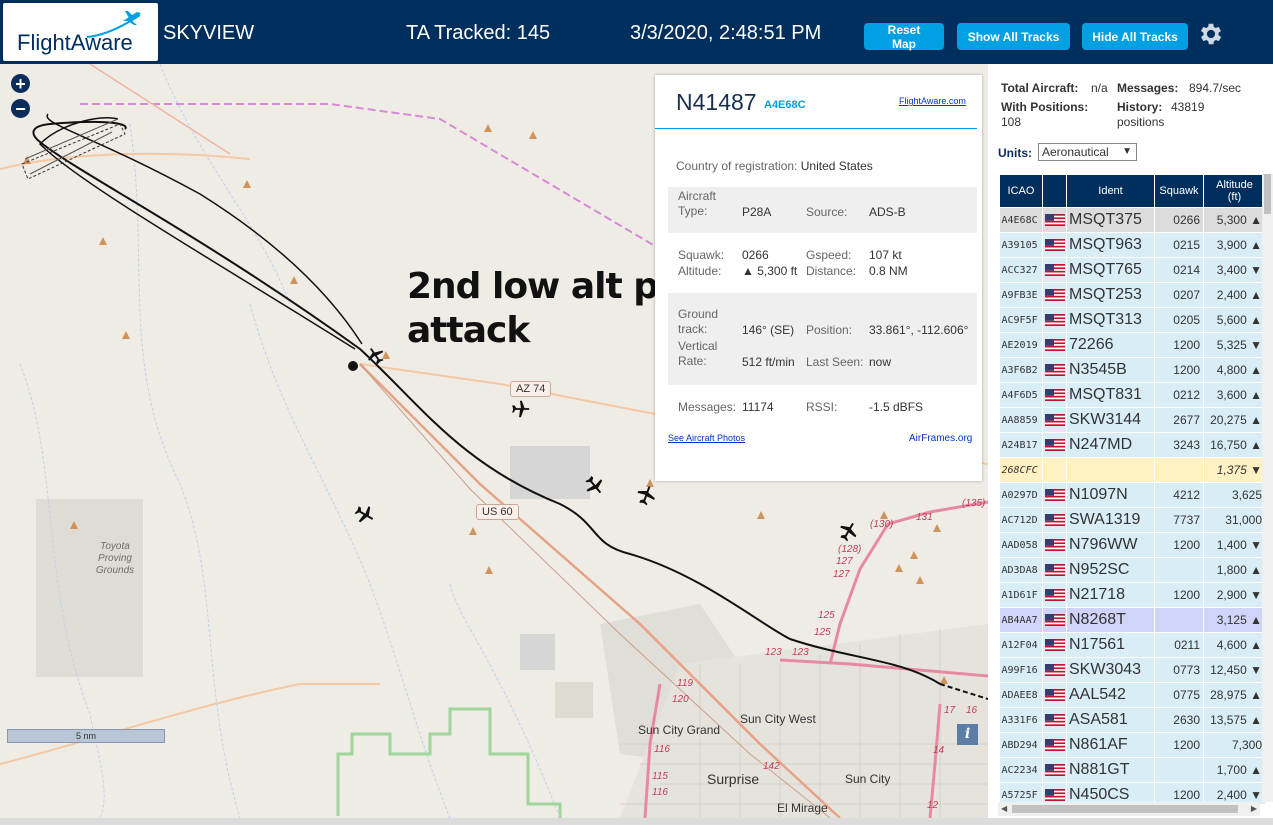  I want to click on squawk-value: 0266, so click(755, 255).